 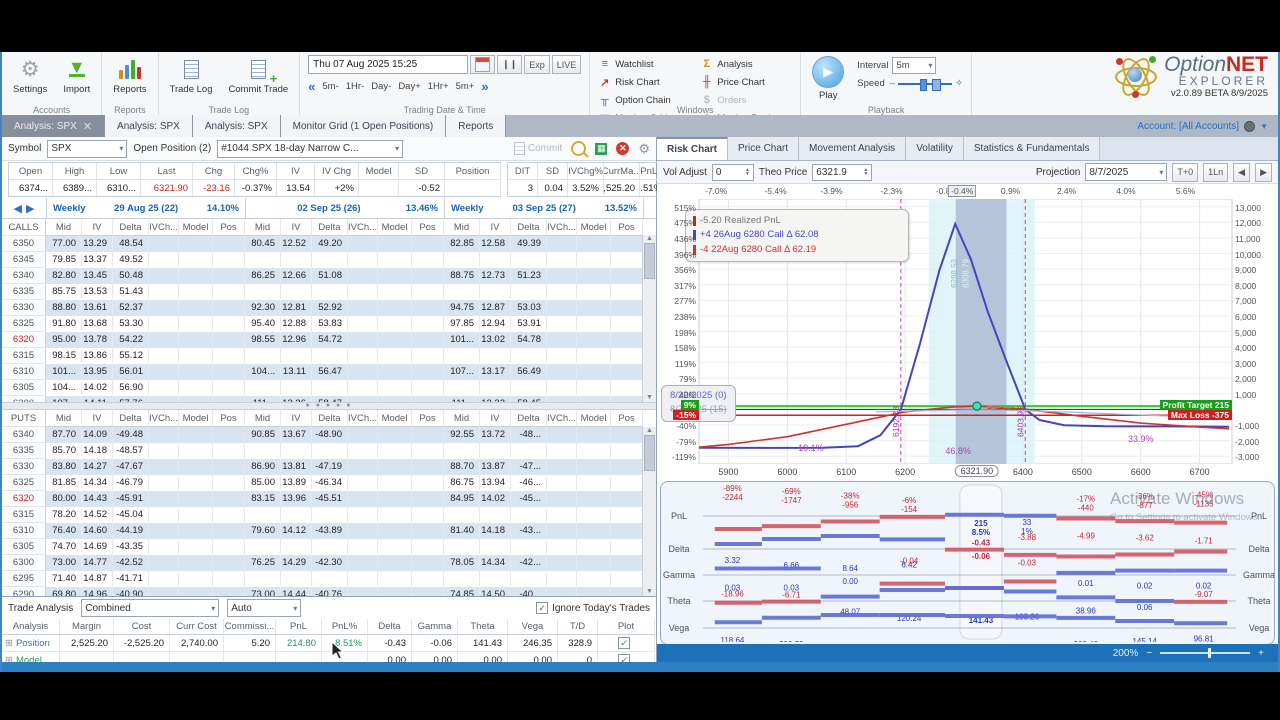 I want to click on chain-cell: 92.55, so click(x=462, y=434).